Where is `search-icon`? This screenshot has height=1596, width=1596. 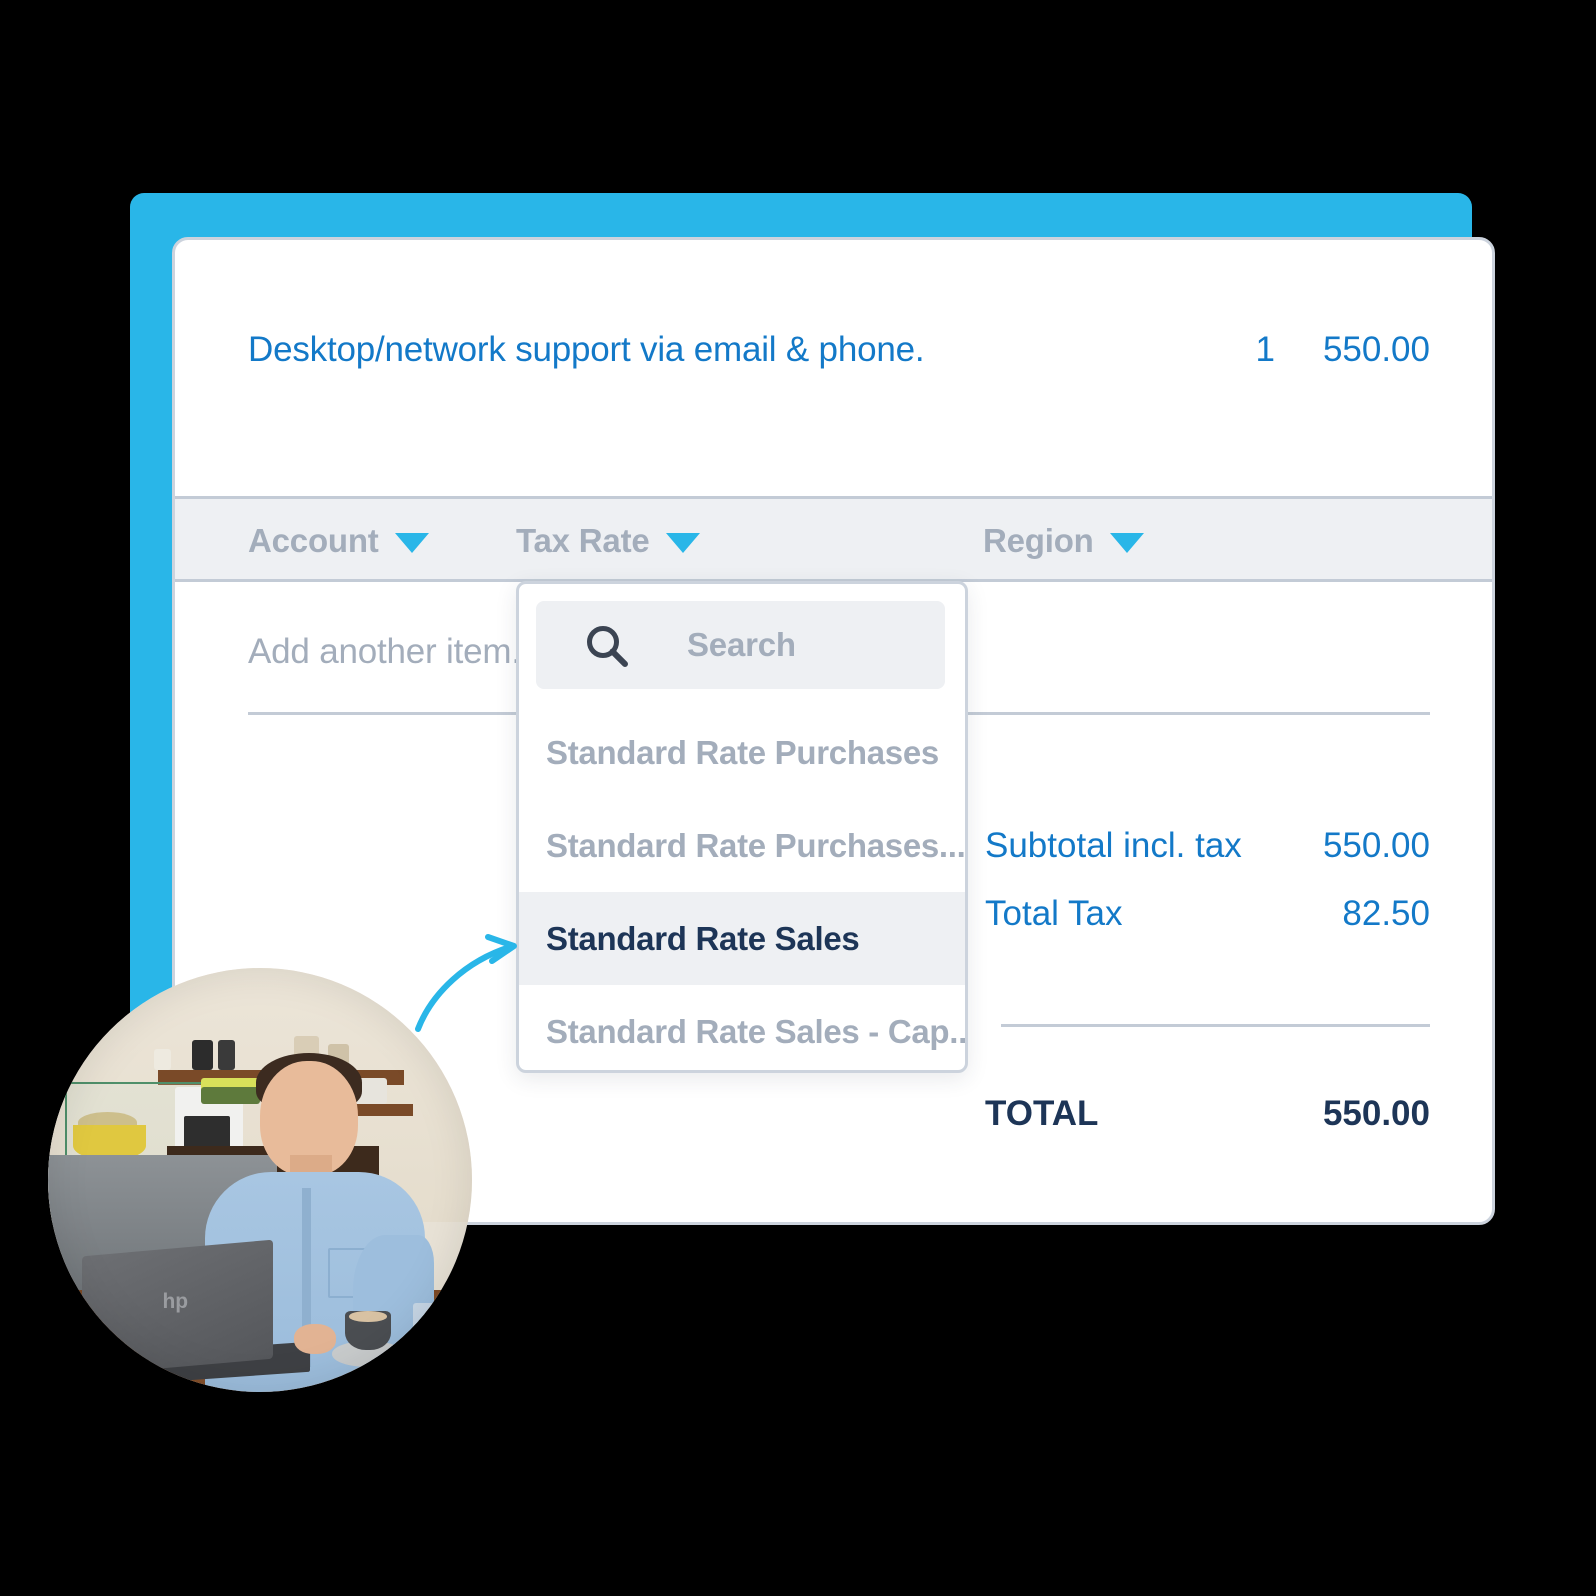
search-icon is located at coordinates (607, 648).